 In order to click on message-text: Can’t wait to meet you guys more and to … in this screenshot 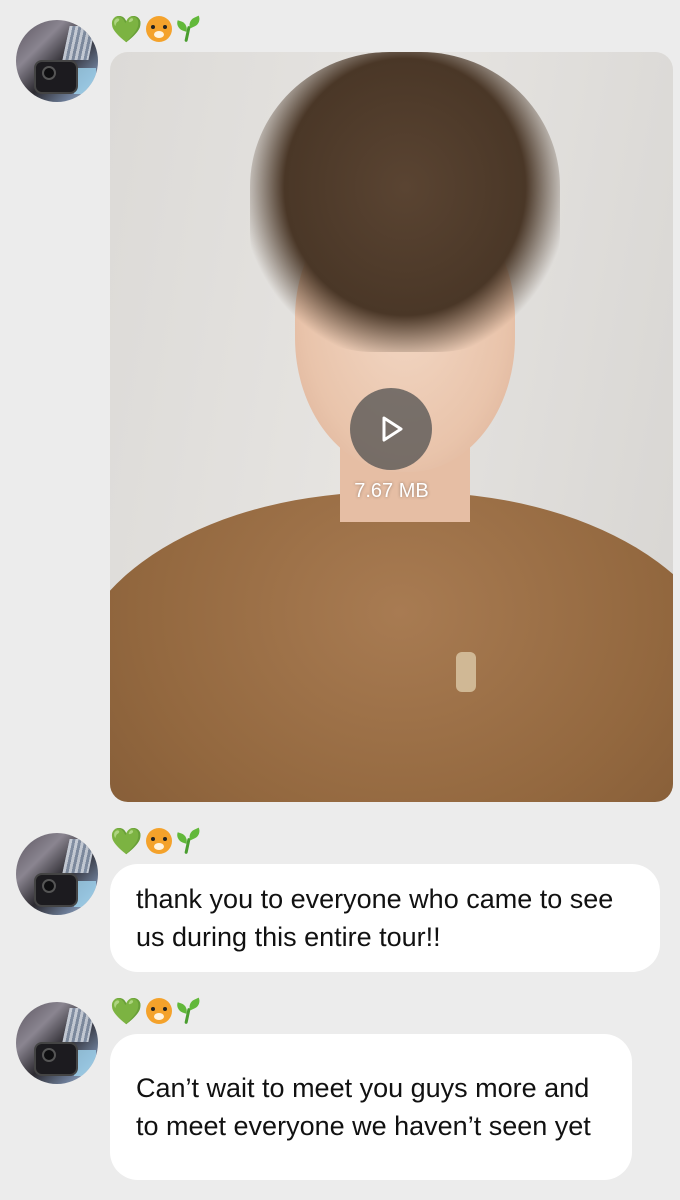, I will do `click(363, 1107)`.